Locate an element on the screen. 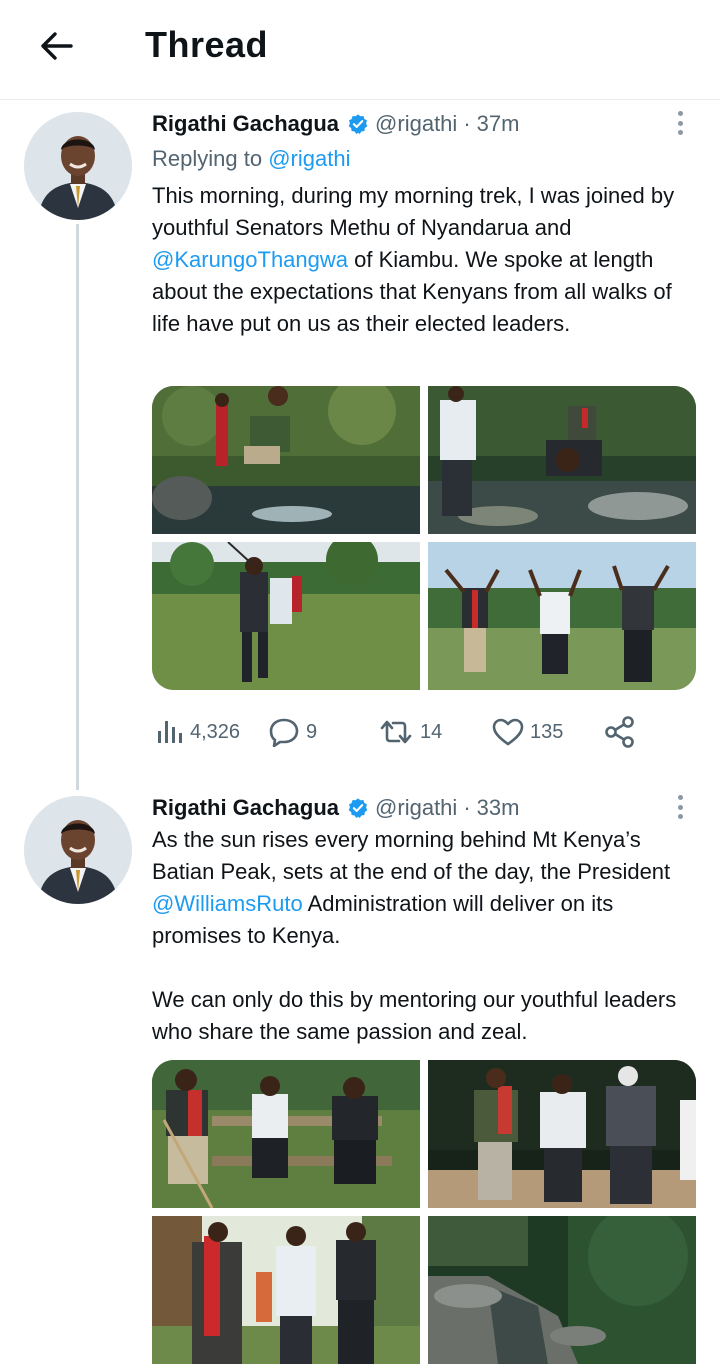 This screenshot has width=720, height=1364. arrow-left-icon is located at coordinates (57, 46).